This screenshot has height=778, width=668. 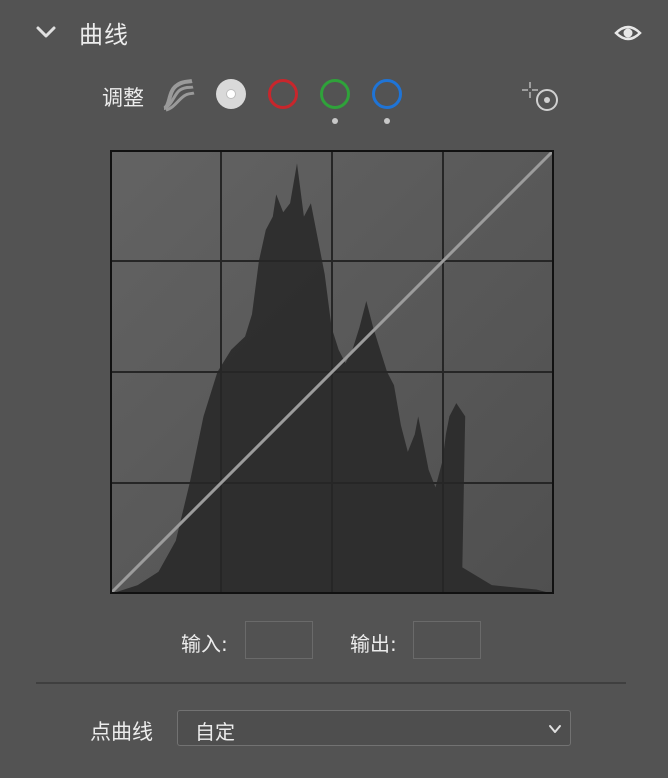 What do you see at coordinates (374, 728) in the screenshot?
I see `point-curve-select: 自定` at bounding box center [374, 728].